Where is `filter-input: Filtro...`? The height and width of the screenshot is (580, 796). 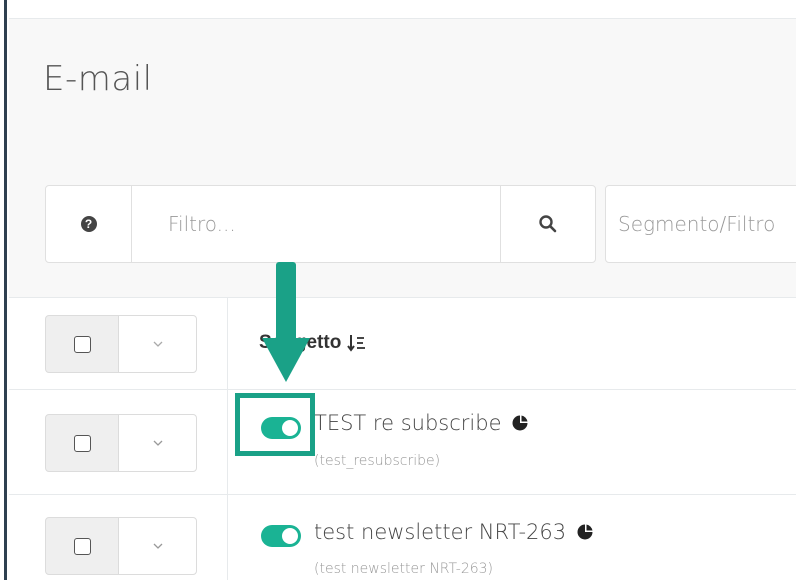 filter-input: Filtro... is located at coordinates (316, 224).